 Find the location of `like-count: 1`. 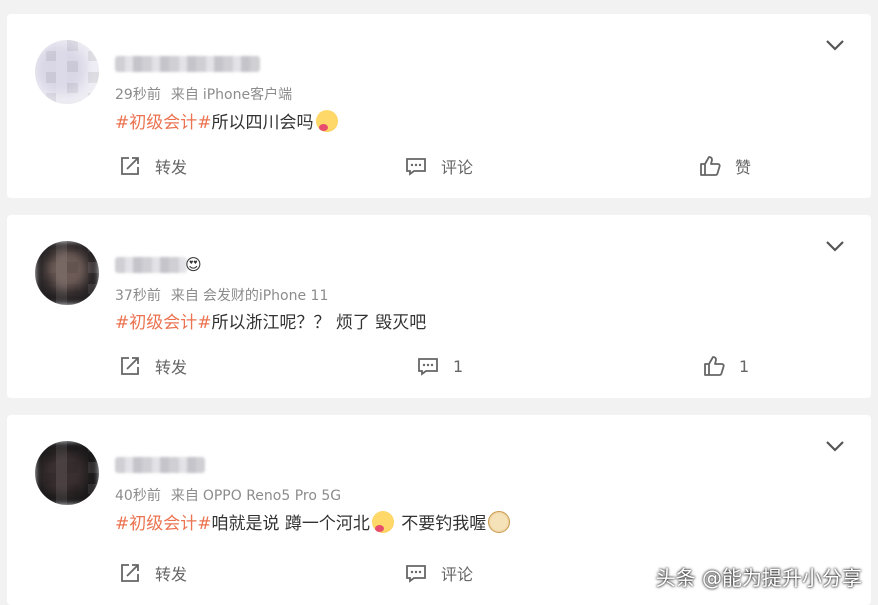

like-count: 1 is located at coordinates (744, 366).